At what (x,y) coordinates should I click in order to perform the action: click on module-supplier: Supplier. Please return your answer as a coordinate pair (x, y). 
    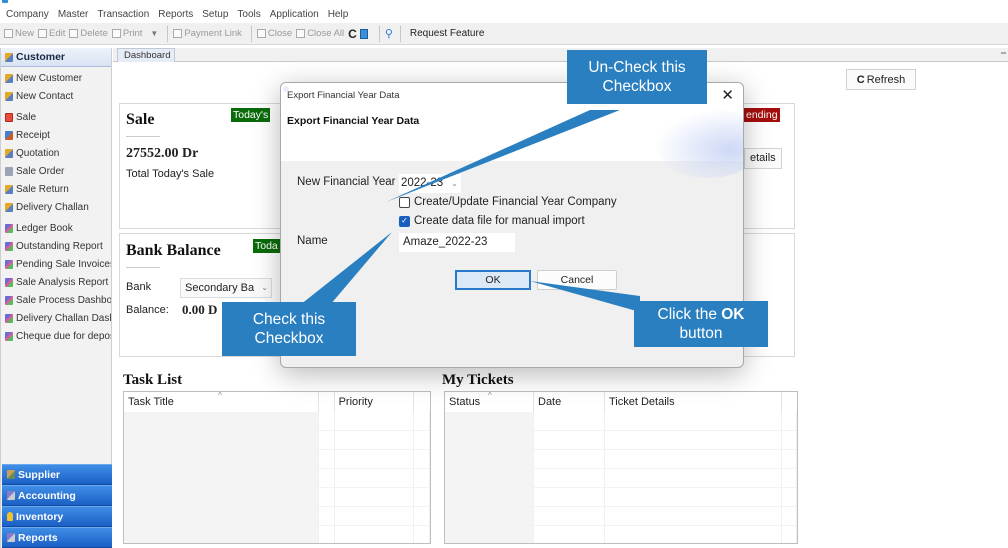
    Looking at the image, I should click on (57, 474).